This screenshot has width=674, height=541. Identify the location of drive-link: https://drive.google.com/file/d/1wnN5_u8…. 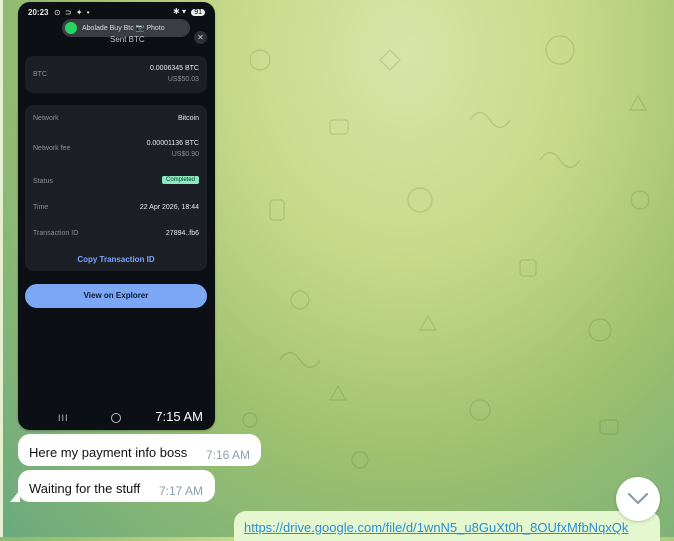
(436, 527).